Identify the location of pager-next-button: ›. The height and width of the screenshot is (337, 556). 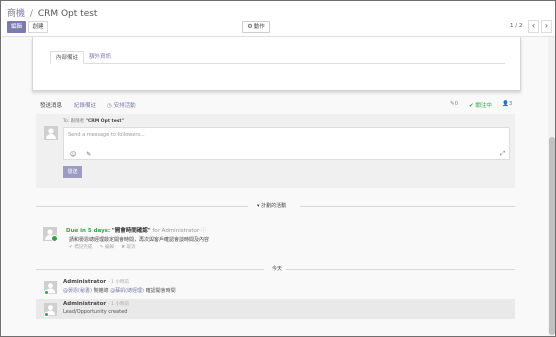
(546, 26).